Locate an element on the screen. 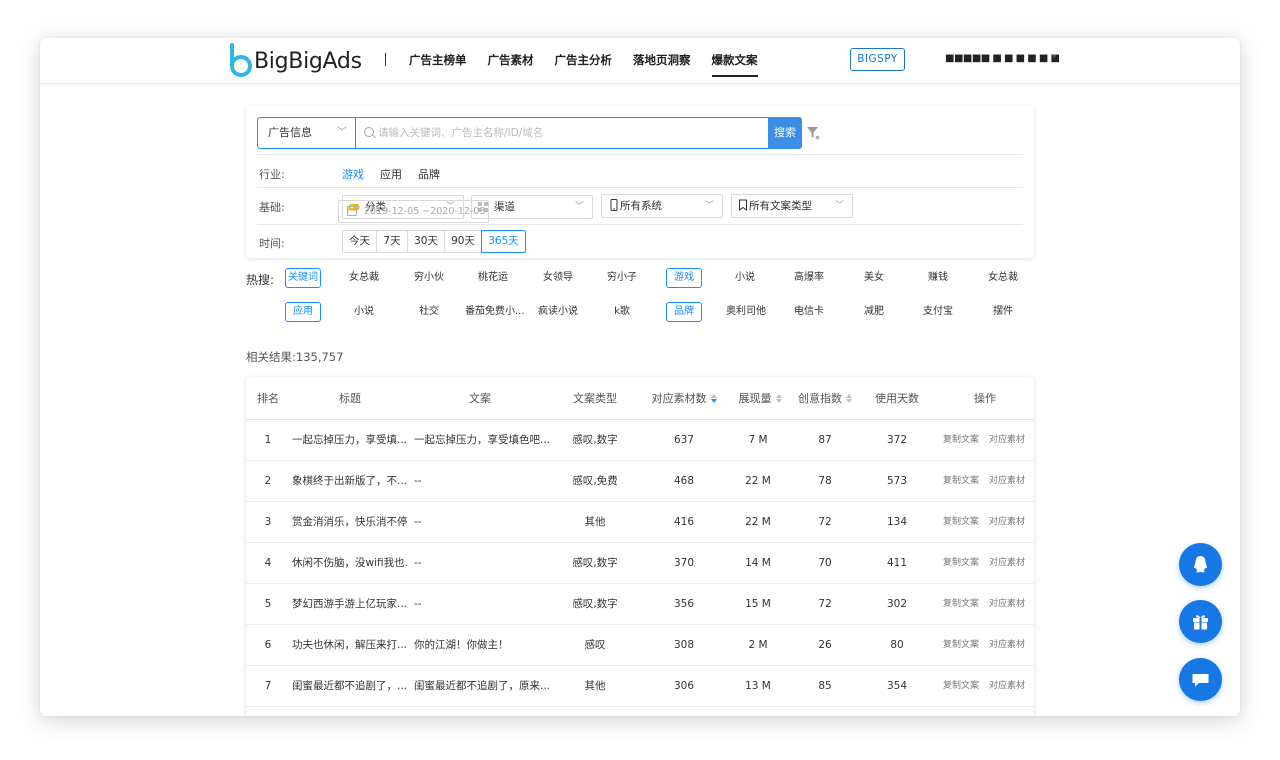 Image resolution: width=1280 pixels, height=760 pixels. cell-copy-type: 感叹,数字 is located at coordinates (595, 440).